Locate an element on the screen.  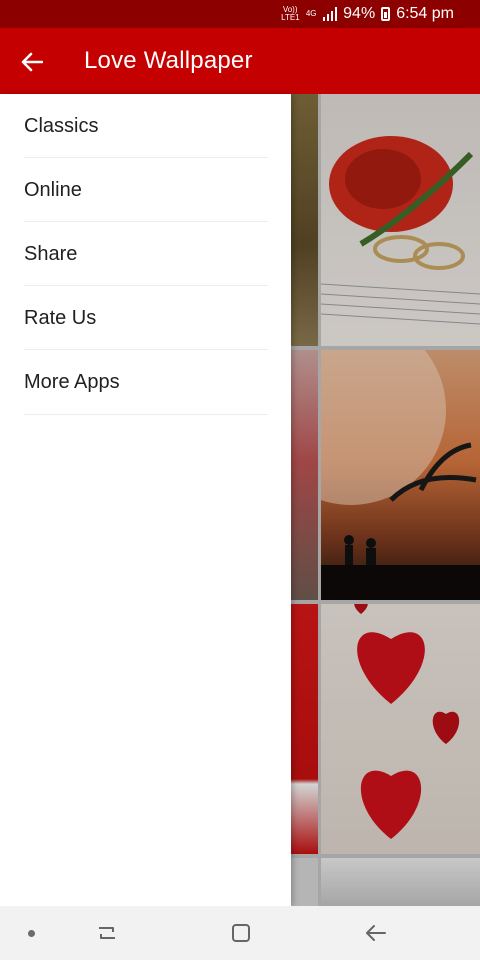
back-nav-button is located at coordinates (375, 933).